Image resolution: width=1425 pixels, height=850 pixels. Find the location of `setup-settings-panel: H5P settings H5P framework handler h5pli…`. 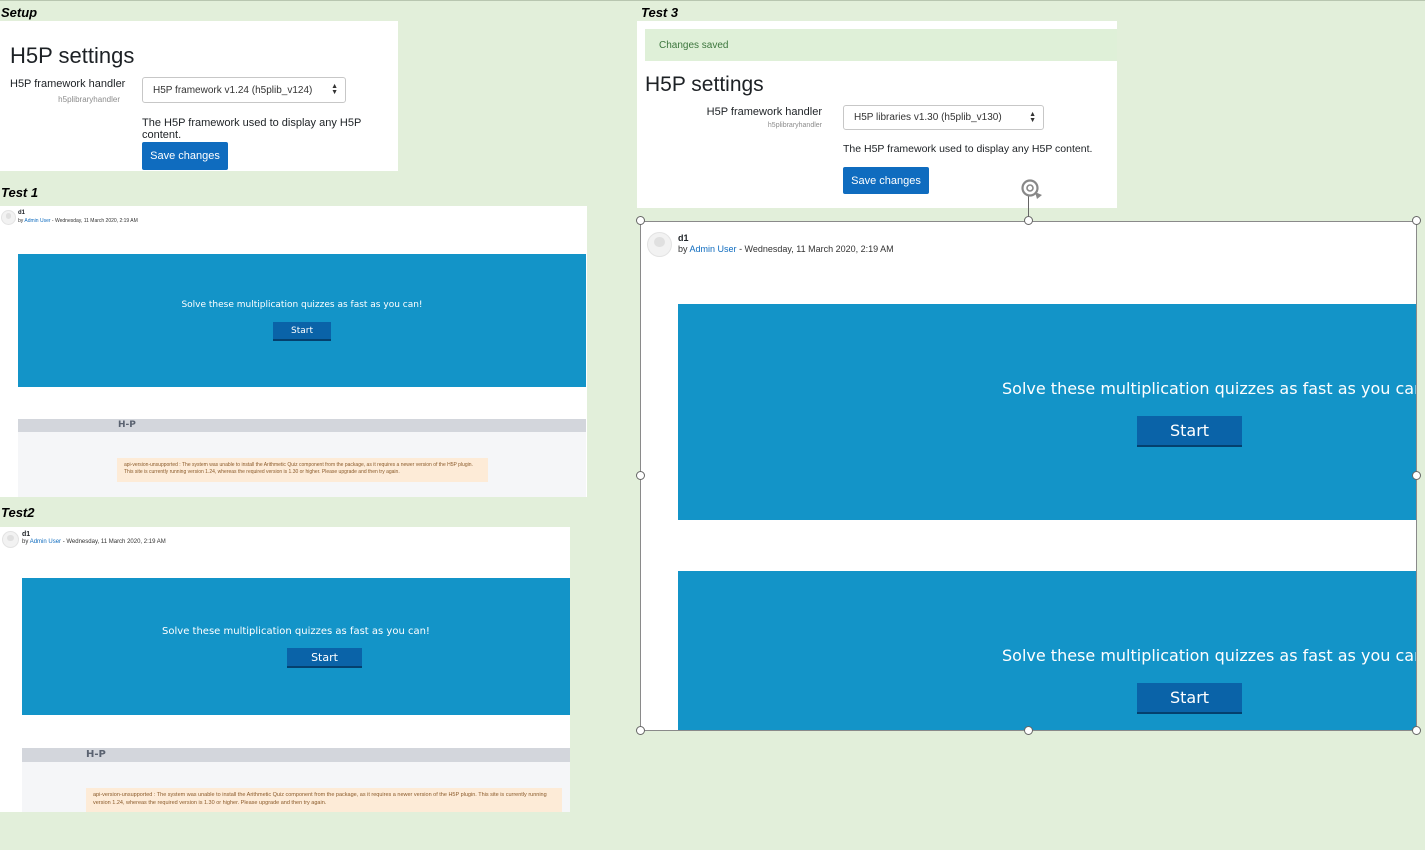

setup-settings-panel: H5P settings H5P framework handler h5pli… is located at coordinates (199, 96).